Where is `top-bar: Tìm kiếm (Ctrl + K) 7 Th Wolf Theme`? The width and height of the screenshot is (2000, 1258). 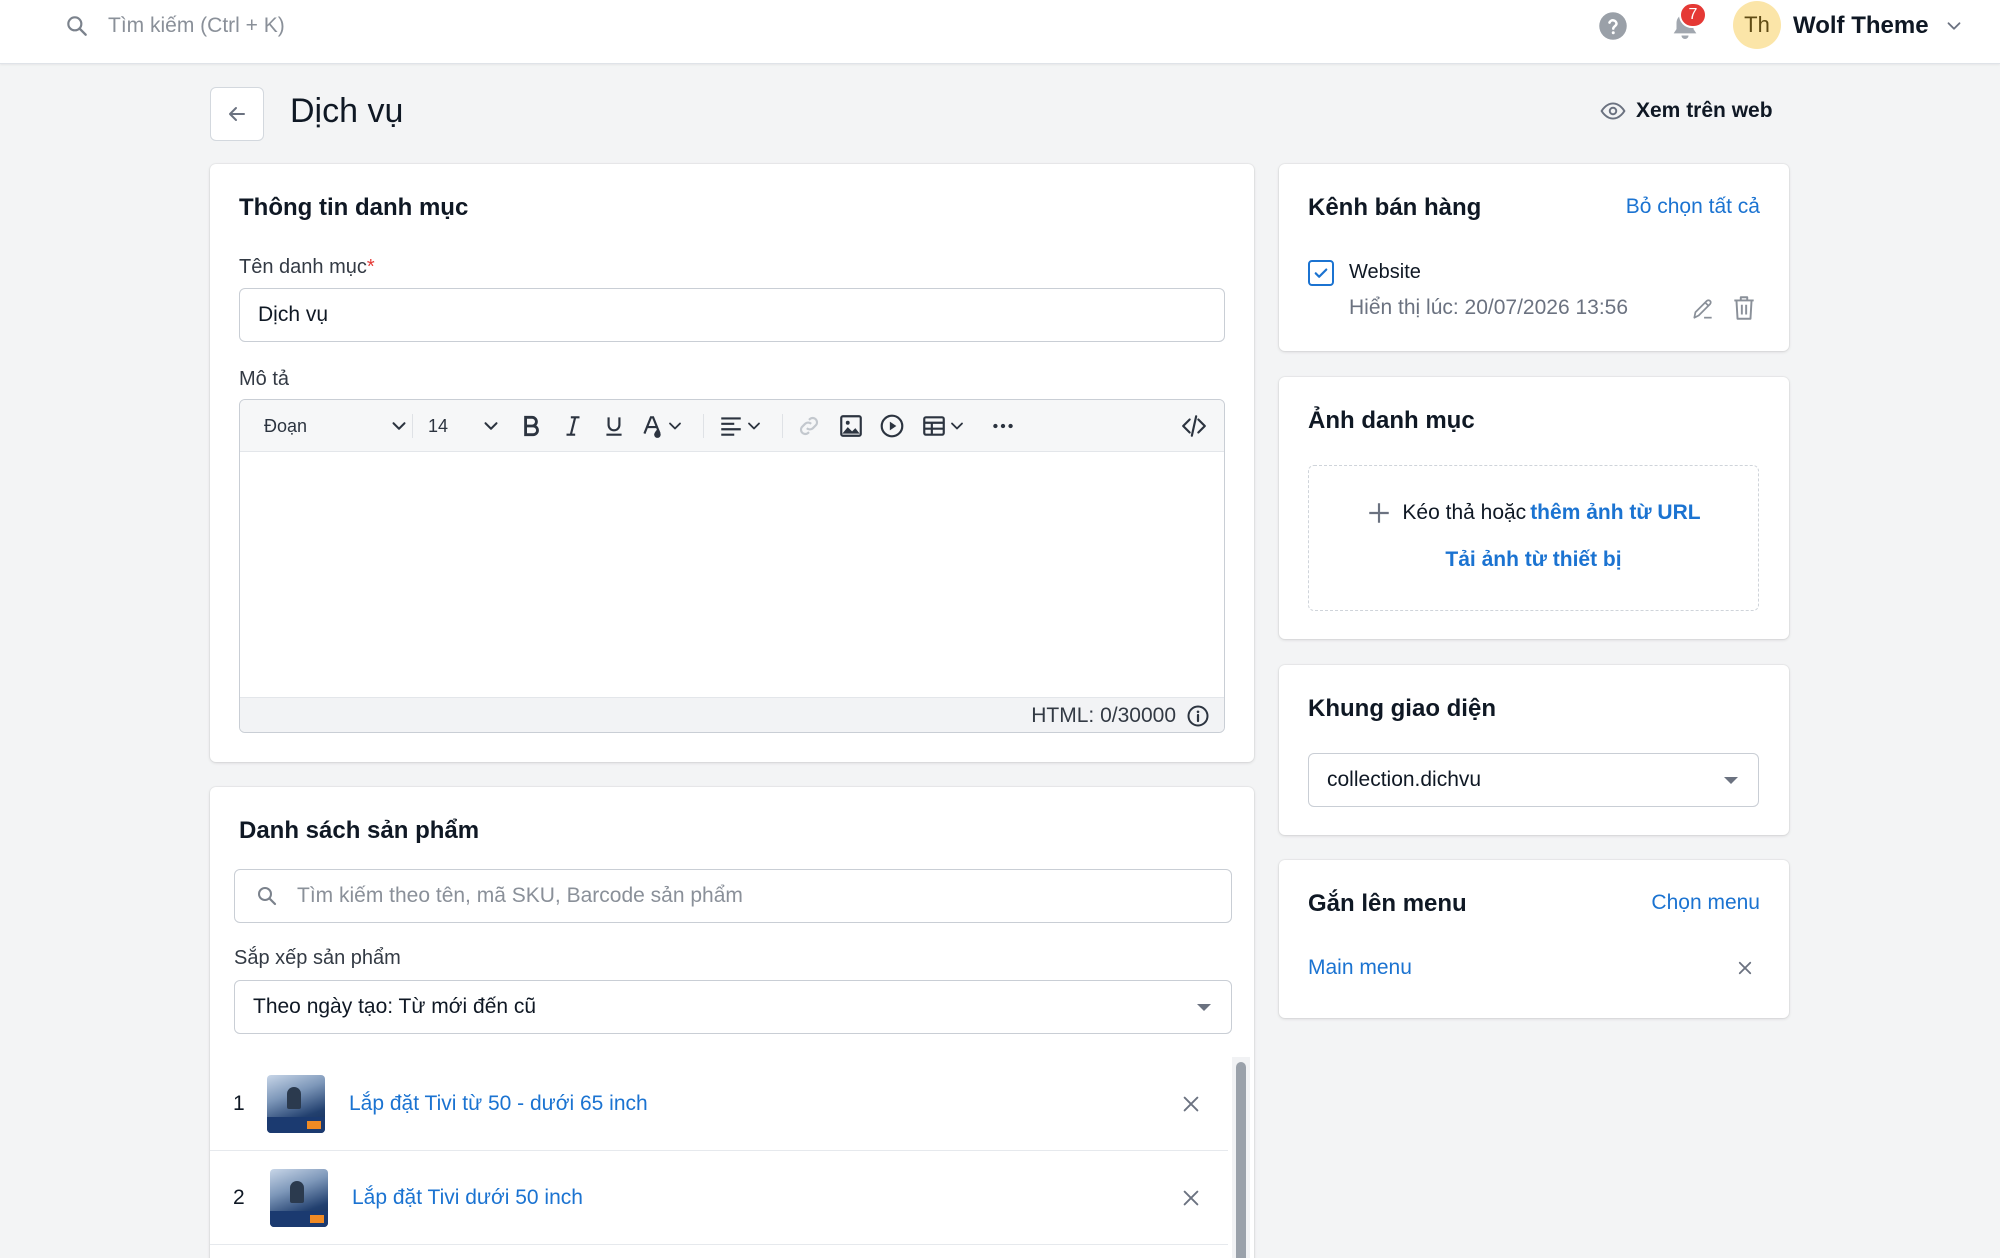 top-bar: Tìm kiếm (Ctrl + K) 7 Th Wolf Theme is located at coordinates (1000, 32).